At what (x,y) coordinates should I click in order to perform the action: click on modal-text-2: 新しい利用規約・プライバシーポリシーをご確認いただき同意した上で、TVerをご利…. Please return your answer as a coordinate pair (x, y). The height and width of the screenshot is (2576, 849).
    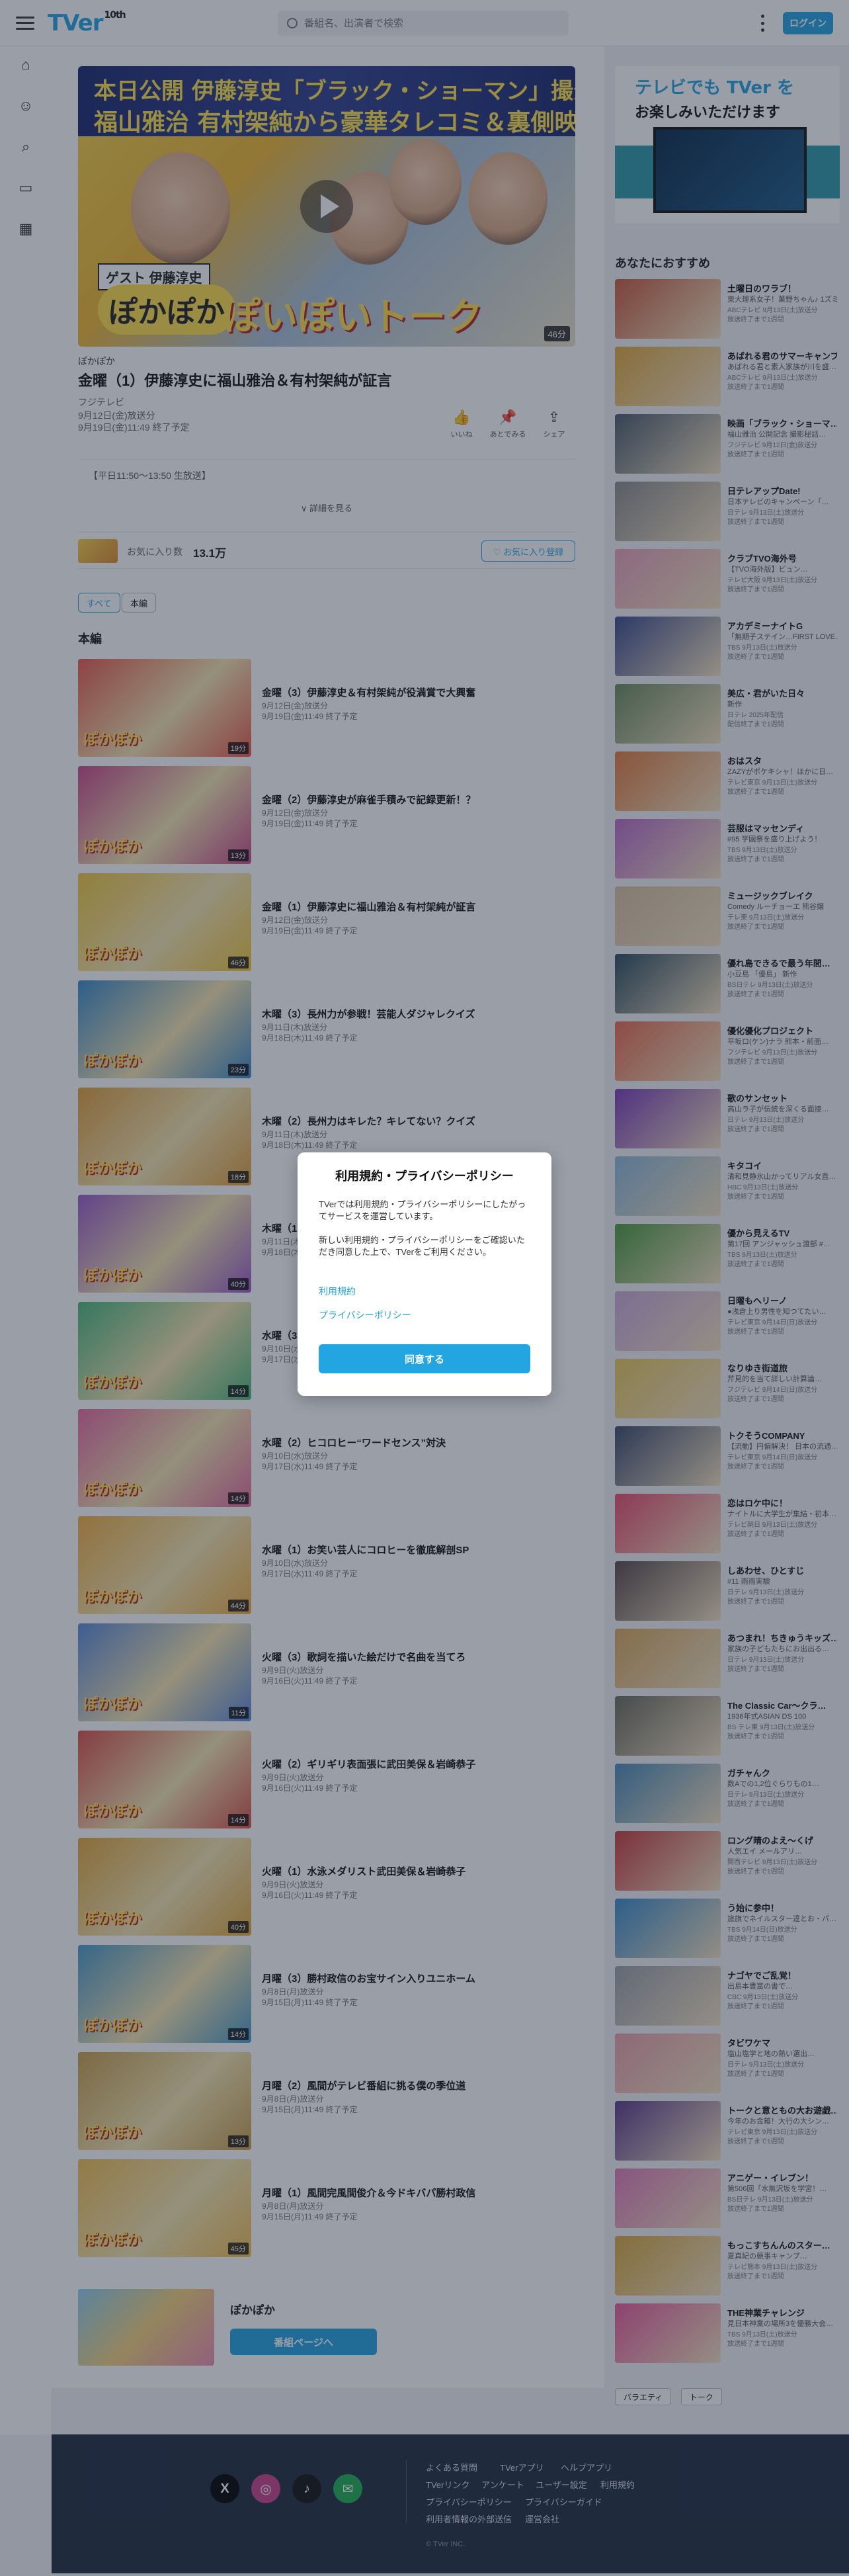
    Looking at the image, I should click on (422, 1246).